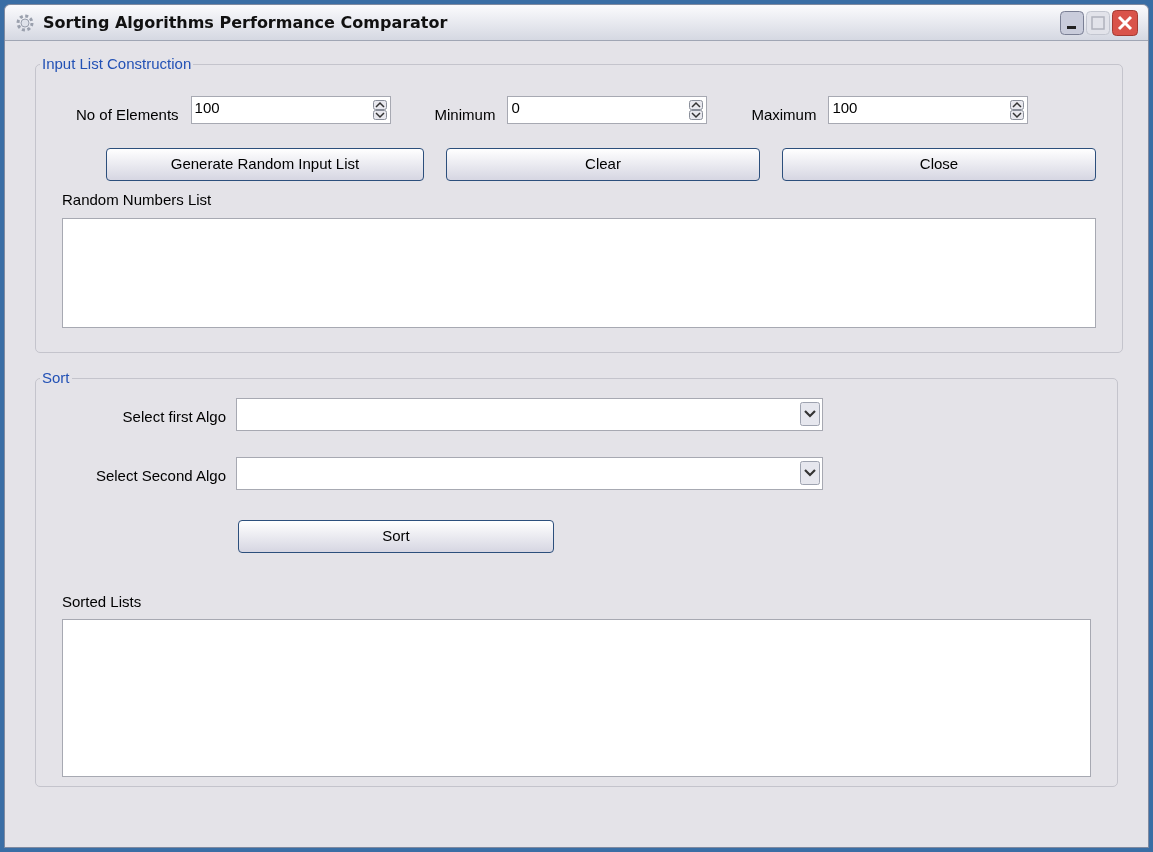 The width and height of the screenshot is (1153, 852). I want to click on field-label: Maximum, so click(784, 114).